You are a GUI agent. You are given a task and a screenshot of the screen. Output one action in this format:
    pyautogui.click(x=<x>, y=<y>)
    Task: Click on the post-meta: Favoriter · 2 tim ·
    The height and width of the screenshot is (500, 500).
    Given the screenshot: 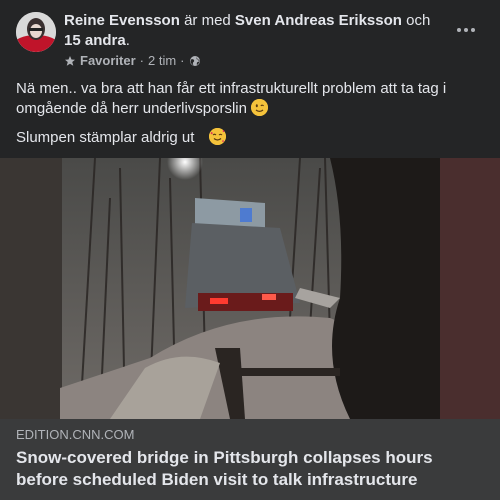 What is the action you would take?
    pyautogui.click(x=132, y=61)
    